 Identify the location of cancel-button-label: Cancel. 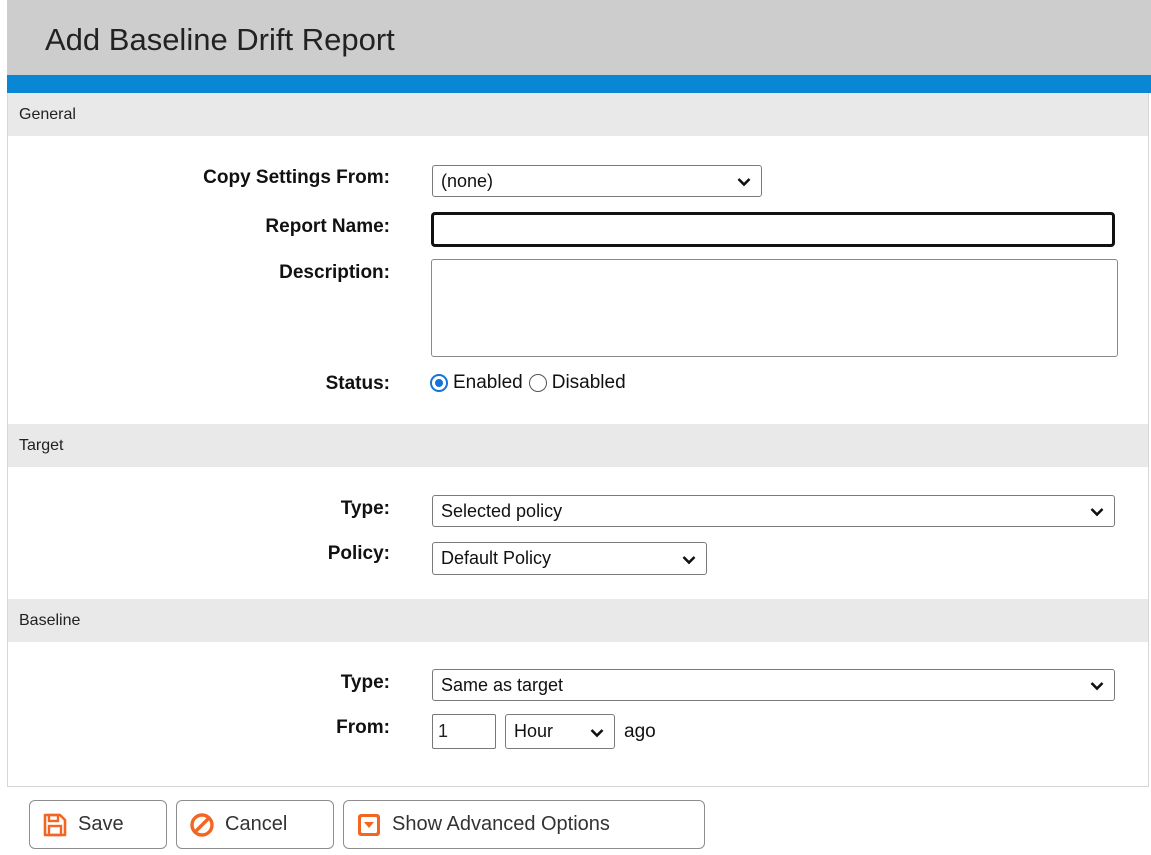
(256, 824).